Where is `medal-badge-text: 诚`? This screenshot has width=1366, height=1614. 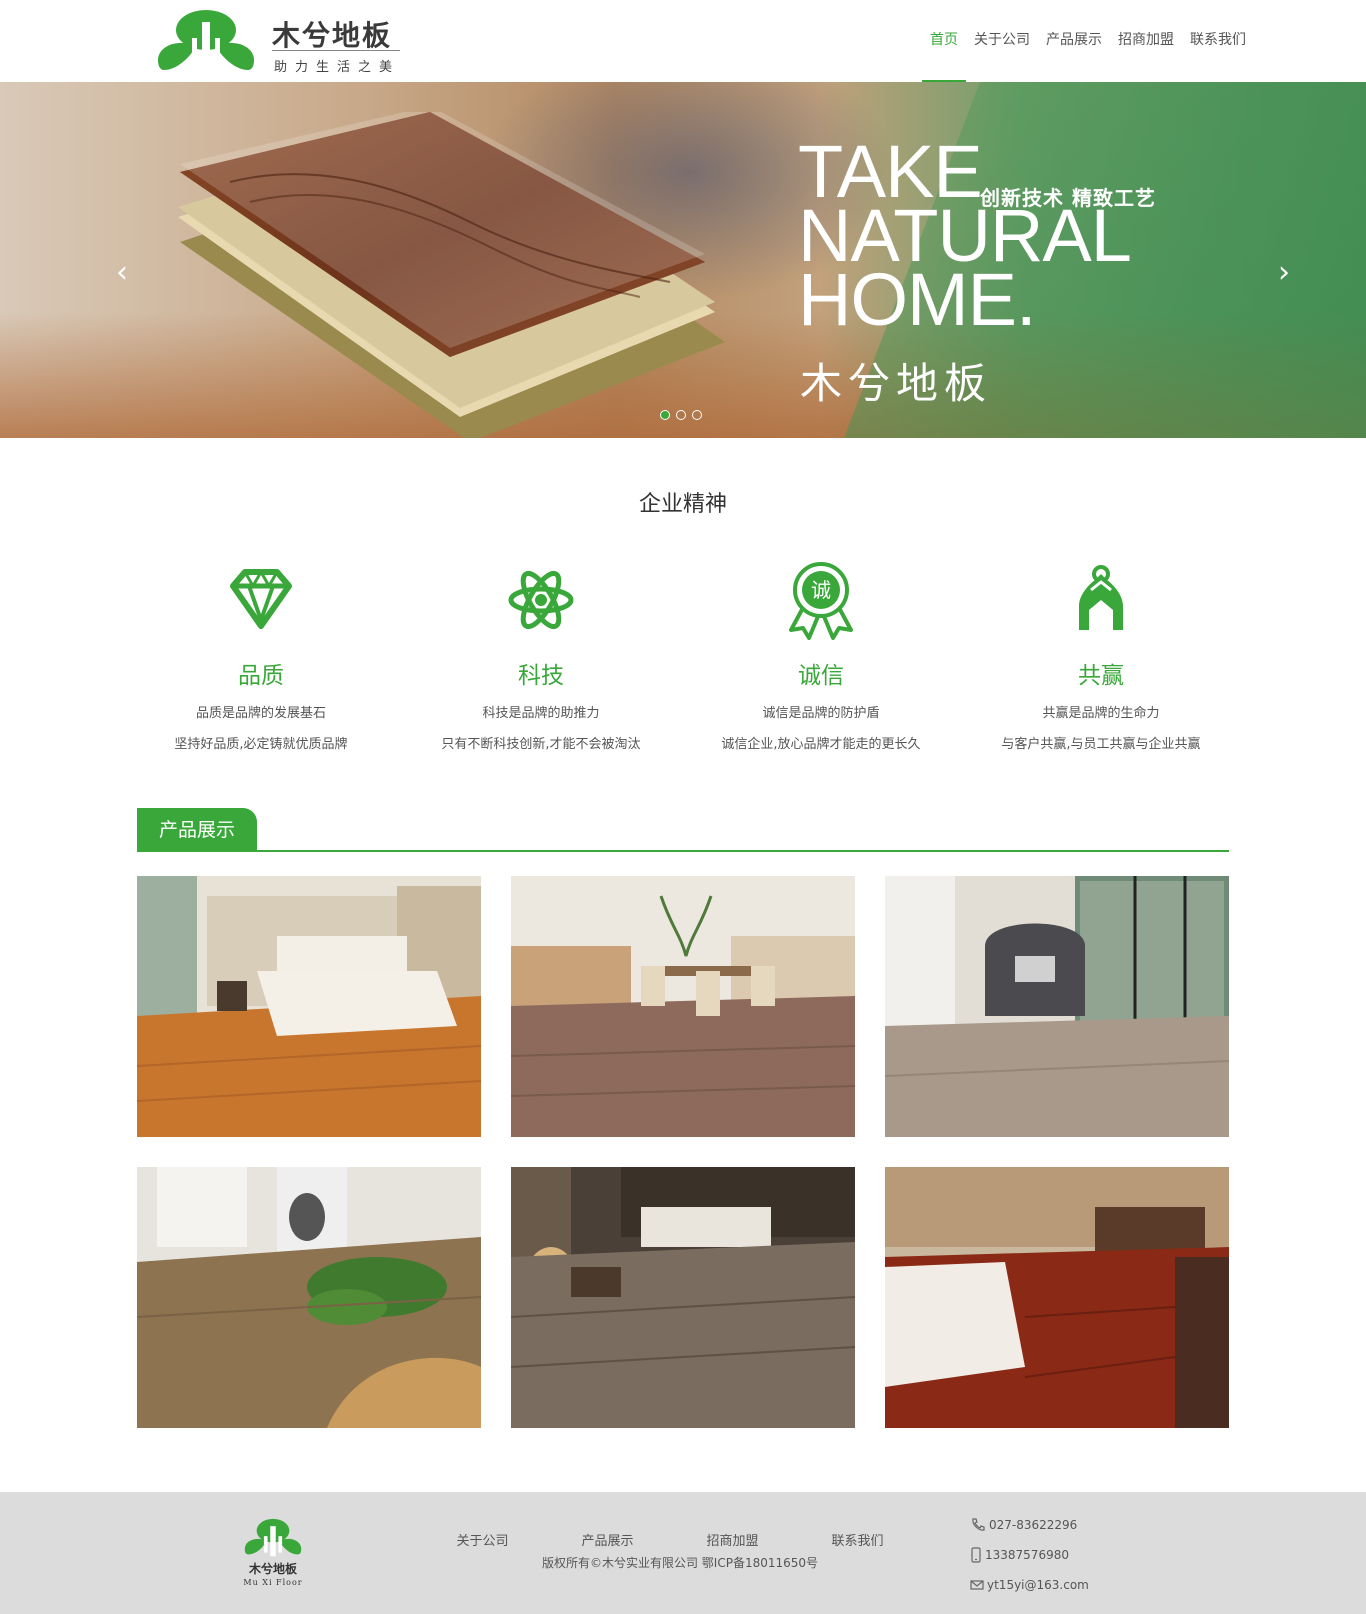
medal-badge-text: 诚 is located at coordinates (821, 590).